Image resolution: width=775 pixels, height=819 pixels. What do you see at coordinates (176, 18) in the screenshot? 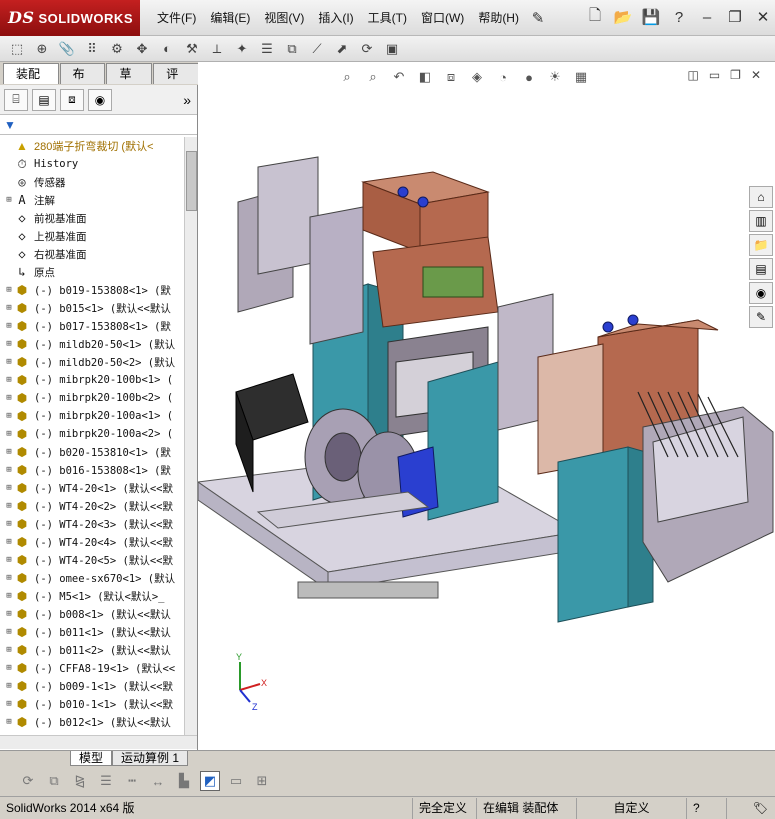
I see `menu-file: 文件(F)` at bounding box center [176, 18].